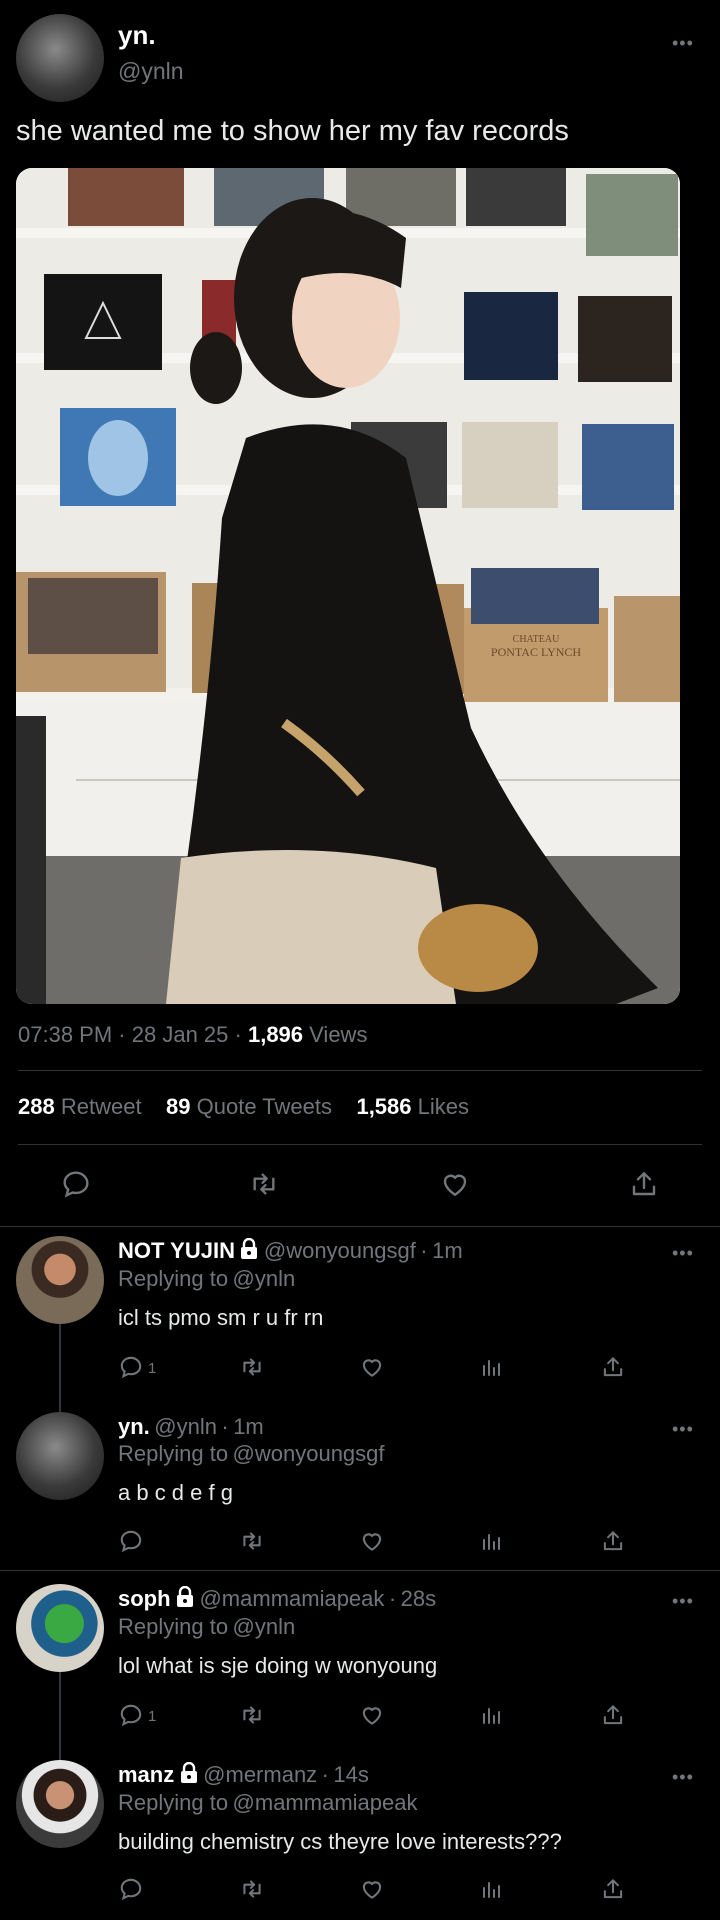 The image size is (720, 1920). Describe the element at coordinates (340, 1250) in the screenshot. I see `reply-author-handle: @wonyoungsgf` at that location.